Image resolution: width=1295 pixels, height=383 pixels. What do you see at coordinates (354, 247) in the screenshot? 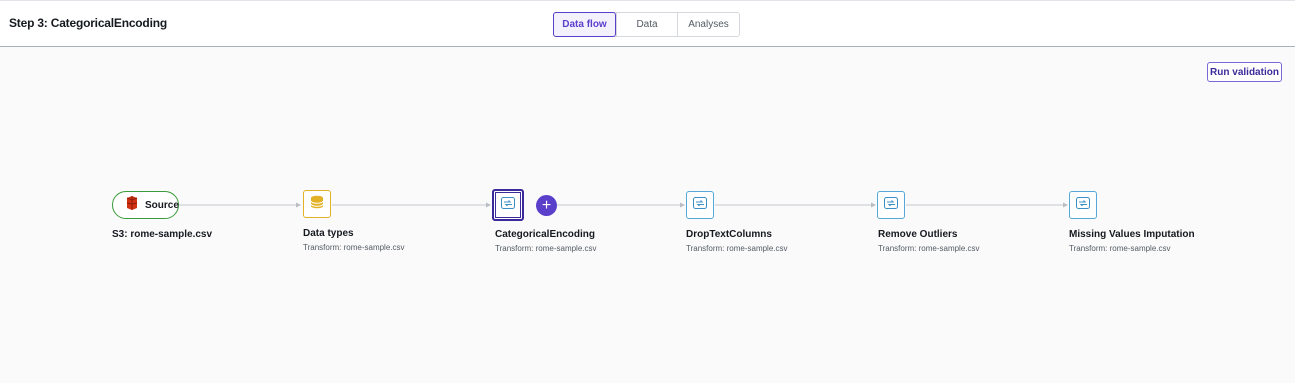
I see `node-subtitle-data-types: Transform: rome-sample.csv` at bounding box center [354, 247].